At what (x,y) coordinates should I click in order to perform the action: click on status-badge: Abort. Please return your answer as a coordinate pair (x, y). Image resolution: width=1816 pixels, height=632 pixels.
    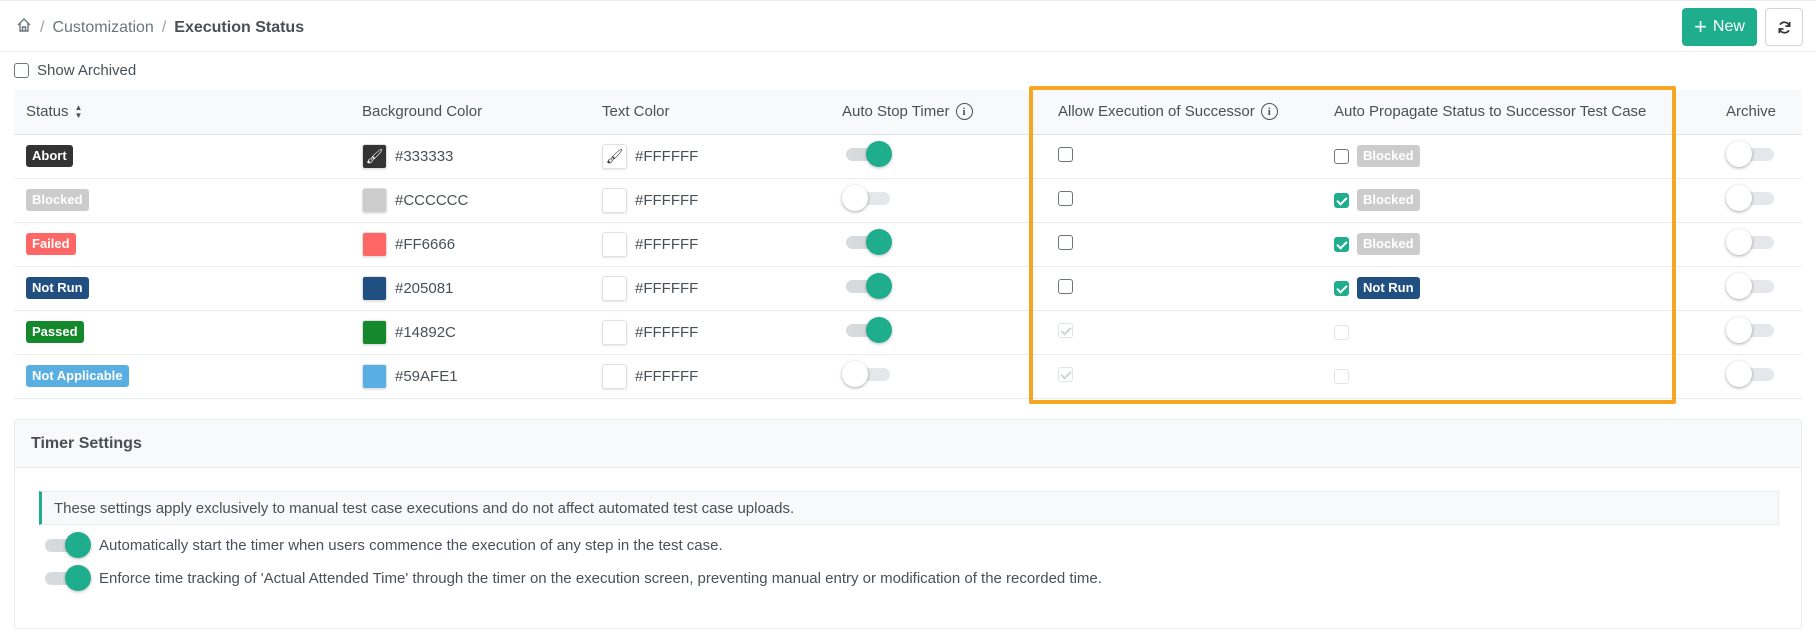
    Looking at the image, I should click on (49, 156).